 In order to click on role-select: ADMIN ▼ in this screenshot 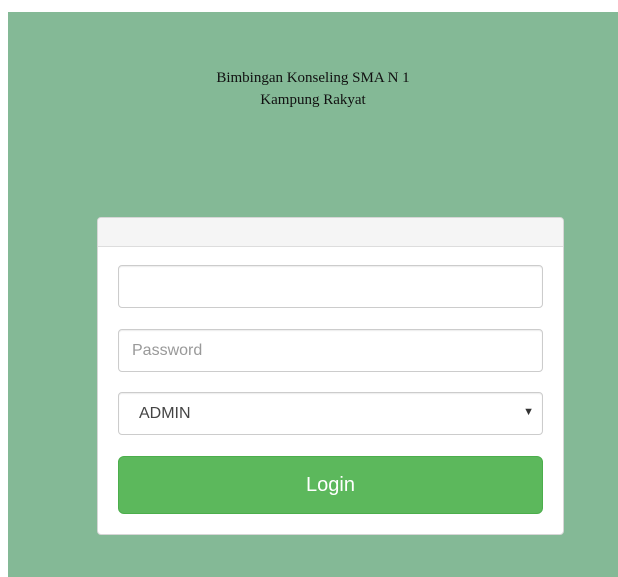, I will do `click(330, 413)`.